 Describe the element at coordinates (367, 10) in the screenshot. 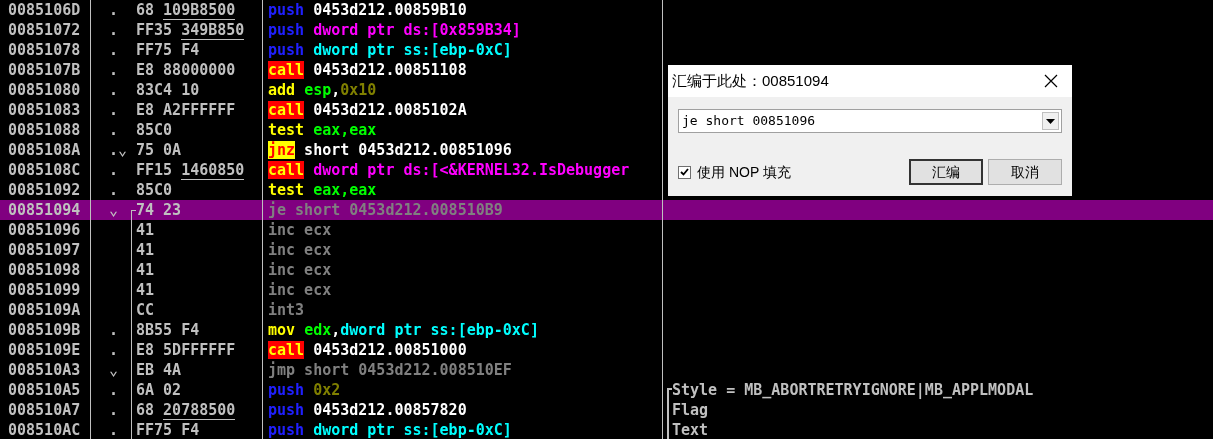

I see `disassembly-cell: push 0453d212.00859B10` at that location.